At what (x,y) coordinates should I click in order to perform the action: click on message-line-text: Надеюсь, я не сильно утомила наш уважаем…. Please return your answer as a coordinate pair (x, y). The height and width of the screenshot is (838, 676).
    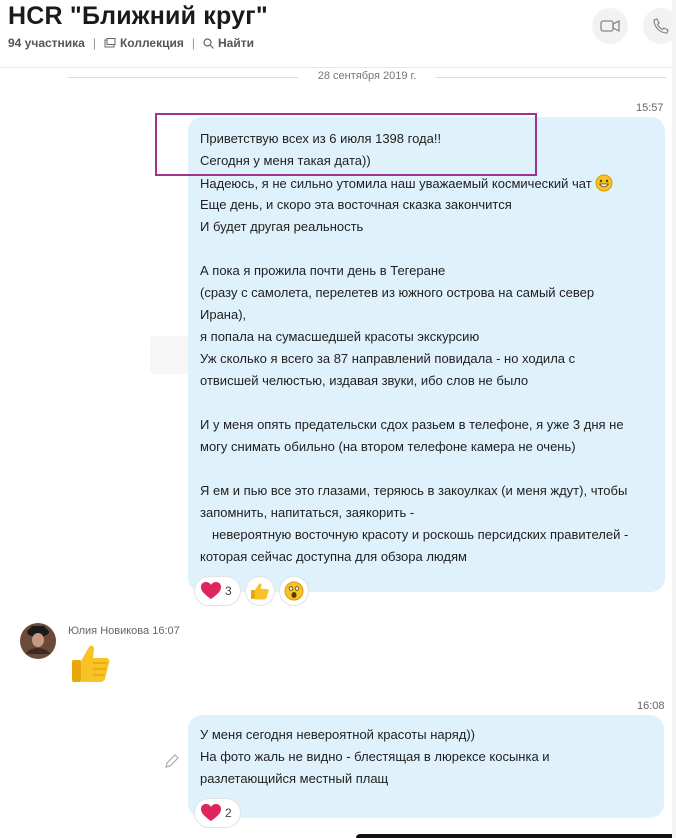
    Looking at the image, I should click on (396, 183).